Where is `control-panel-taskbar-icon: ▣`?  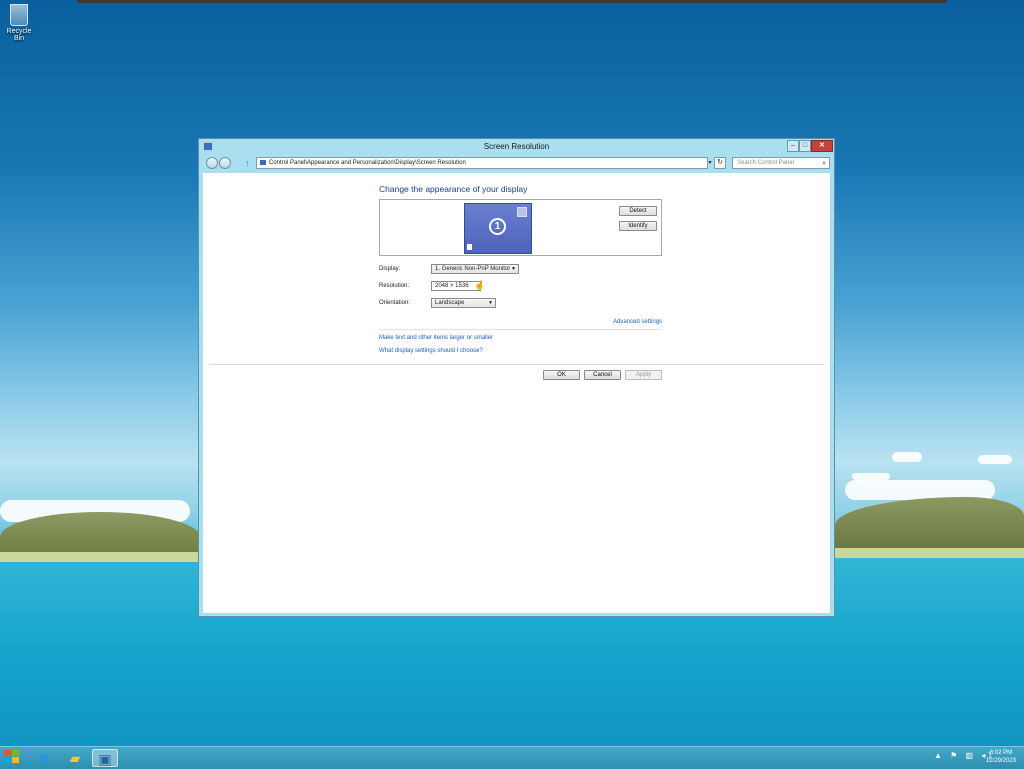
control-panel-taskbar-icon: ▣ is located at coordinates (105, 758).